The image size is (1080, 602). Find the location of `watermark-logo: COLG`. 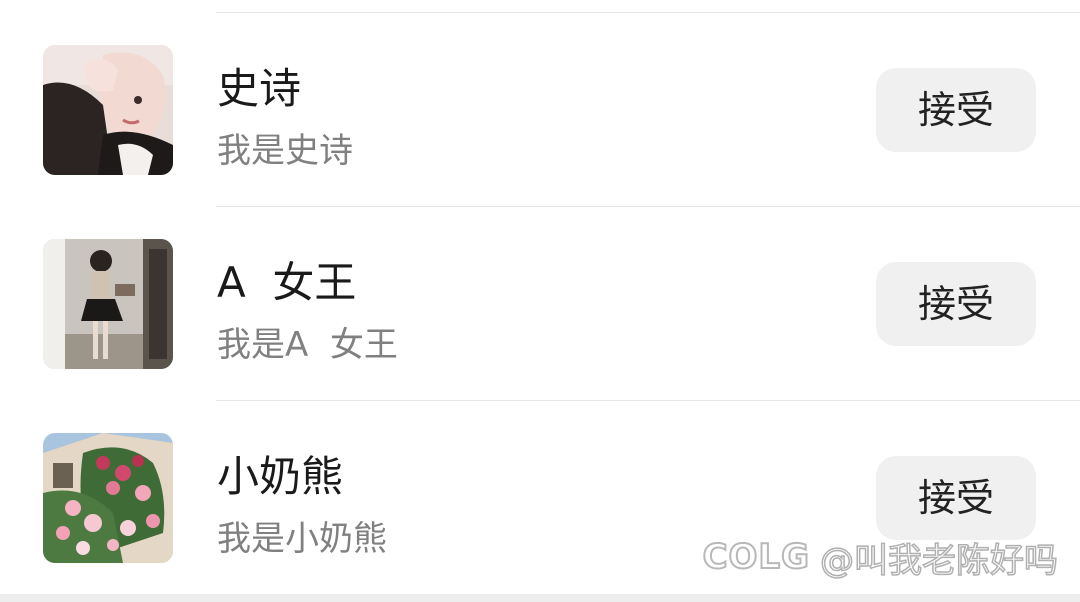

watermark-logo: COLG is located at coordinates (756, 557).